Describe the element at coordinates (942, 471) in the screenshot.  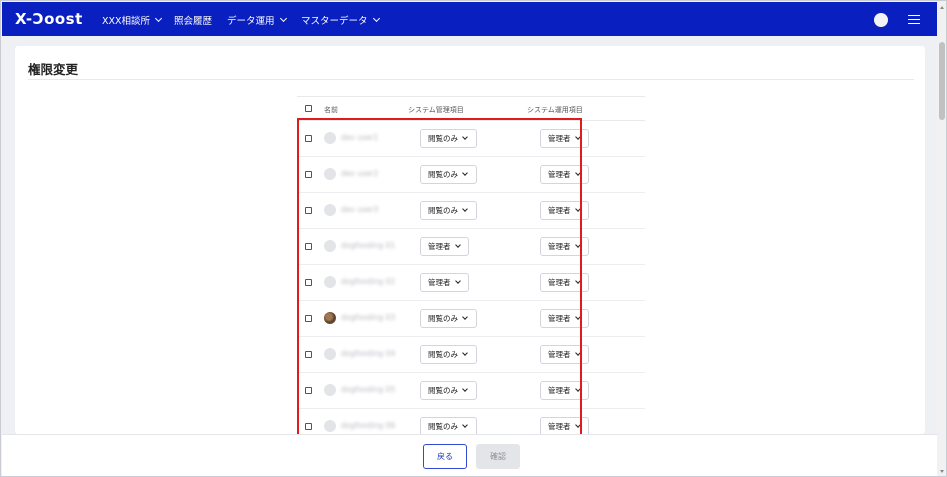
I see `scroll-down-icon` at that location.